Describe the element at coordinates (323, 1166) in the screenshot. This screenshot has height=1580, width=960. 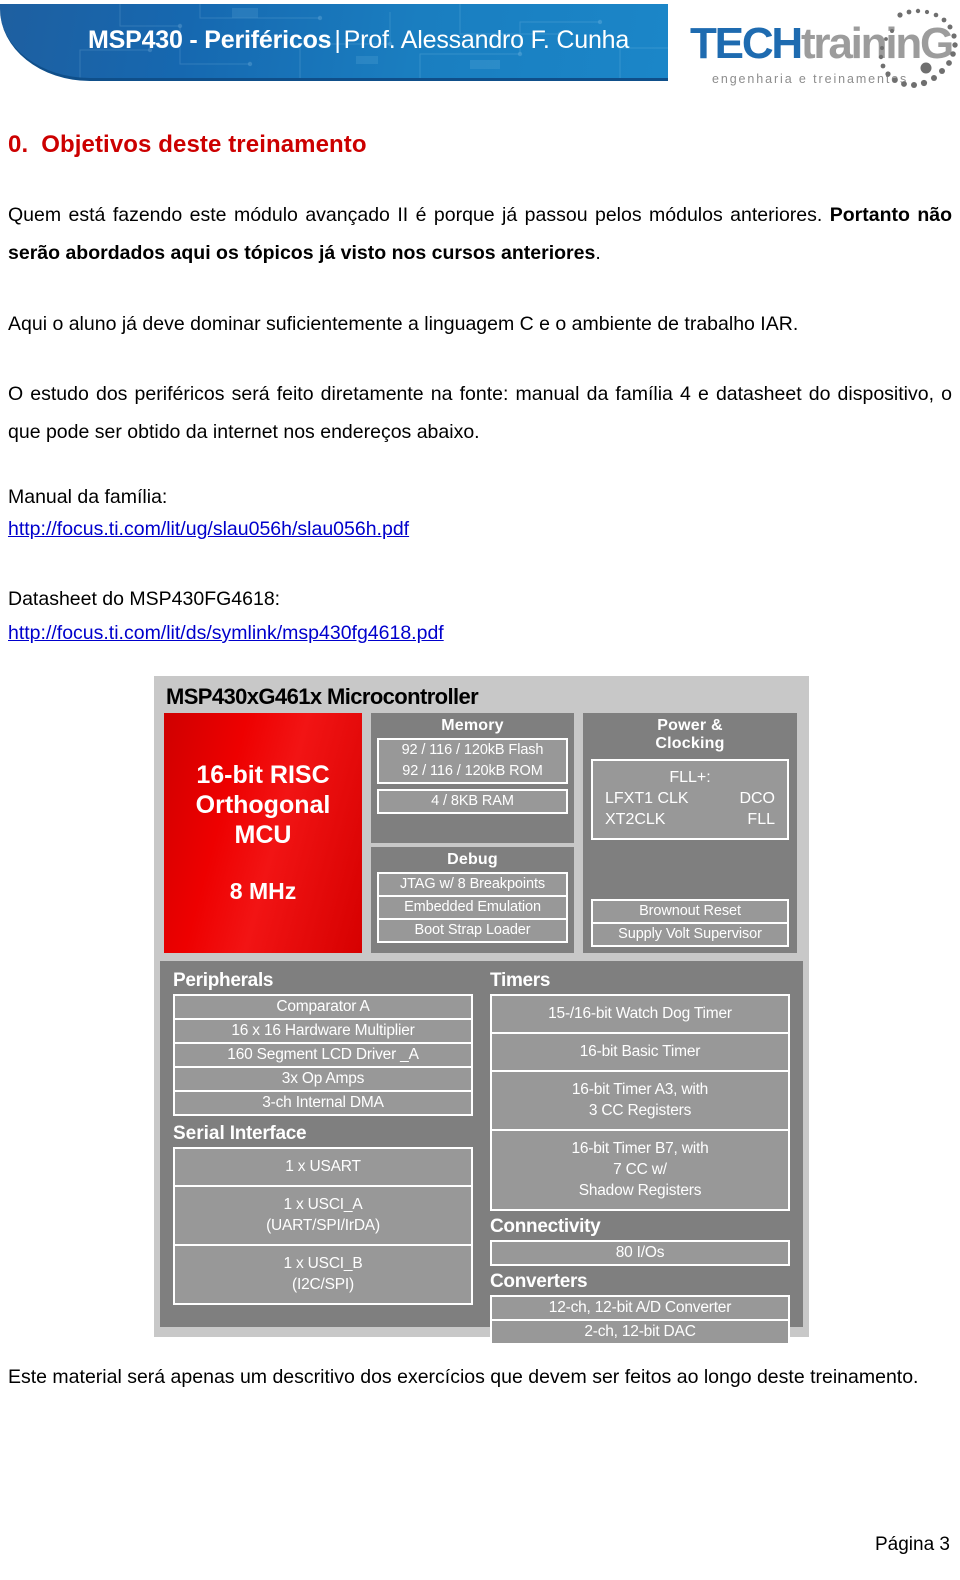
I see `serial-usart: 1 x USART` at that location.